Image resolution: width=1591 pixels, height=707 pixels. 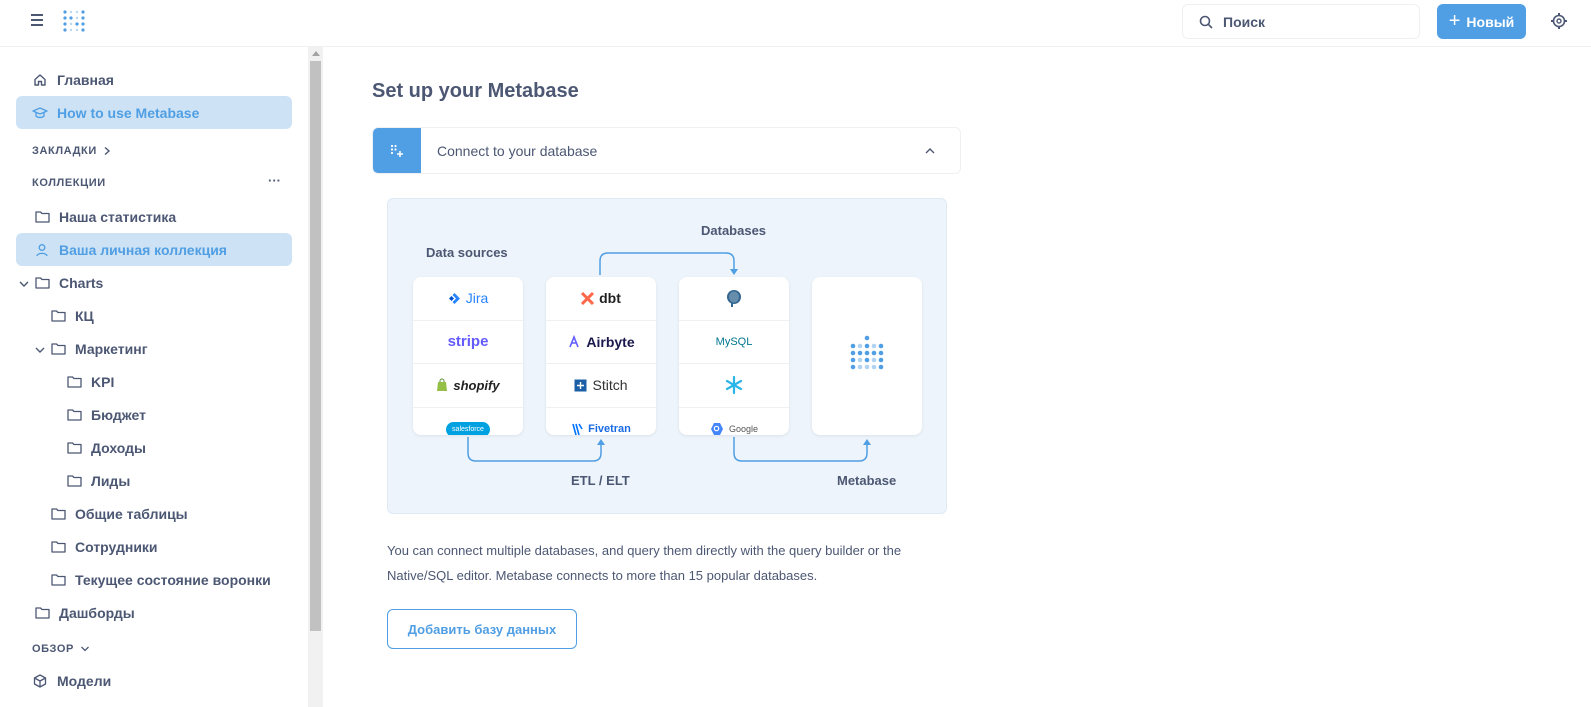 What do you see at coordinates (734, 385) in the screenshot?
I see `snowflake-icon` at bounding box center [734, 385].